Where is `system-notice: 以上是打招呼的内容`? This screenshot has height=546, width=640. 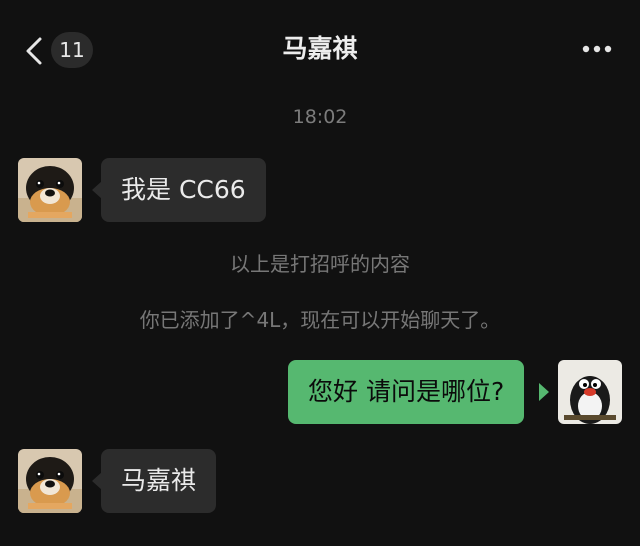
system-notice: 以上是打招呼的内容 is located at coordinates (320, 264).